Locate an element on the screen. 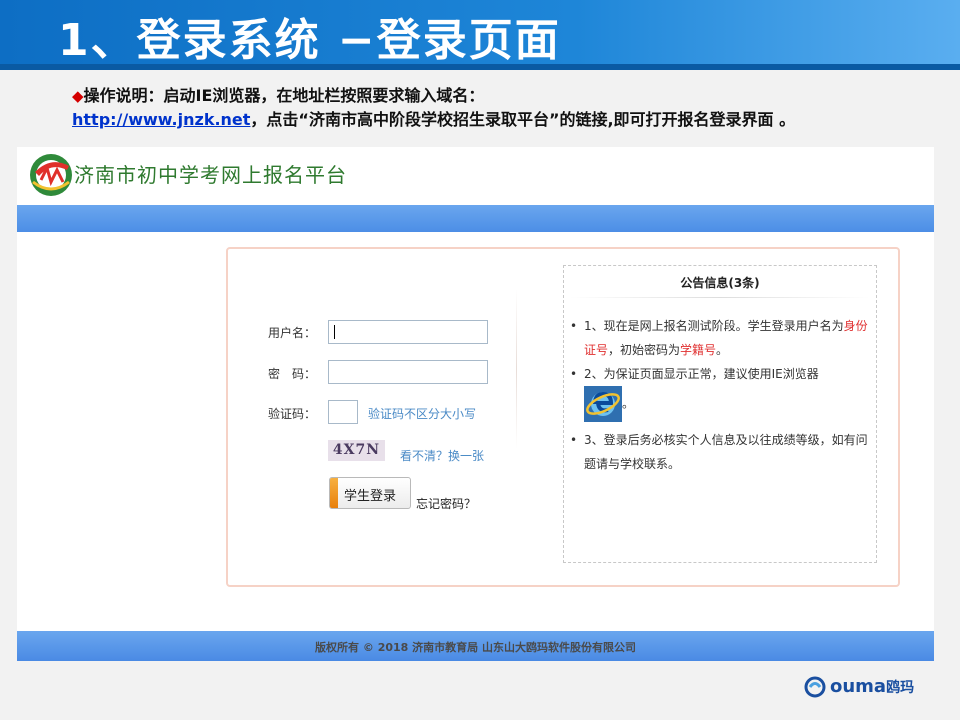  notice-item-3: • 3、登录后务必核实个人信息及以往成绩等级，如有问题请与学校联系。 is located at coordinates (721, 452).